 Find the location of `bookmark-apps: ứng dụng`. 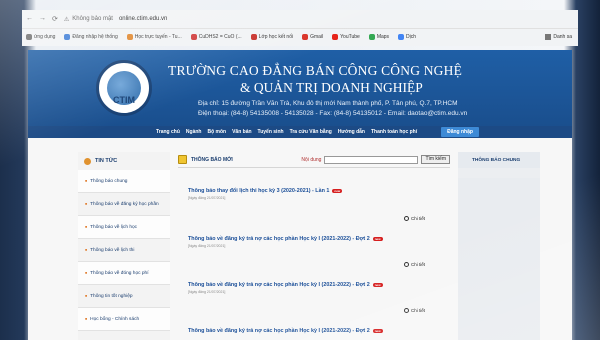

bookmark-apps: ứng dụng is located at coordinates (40, 36).